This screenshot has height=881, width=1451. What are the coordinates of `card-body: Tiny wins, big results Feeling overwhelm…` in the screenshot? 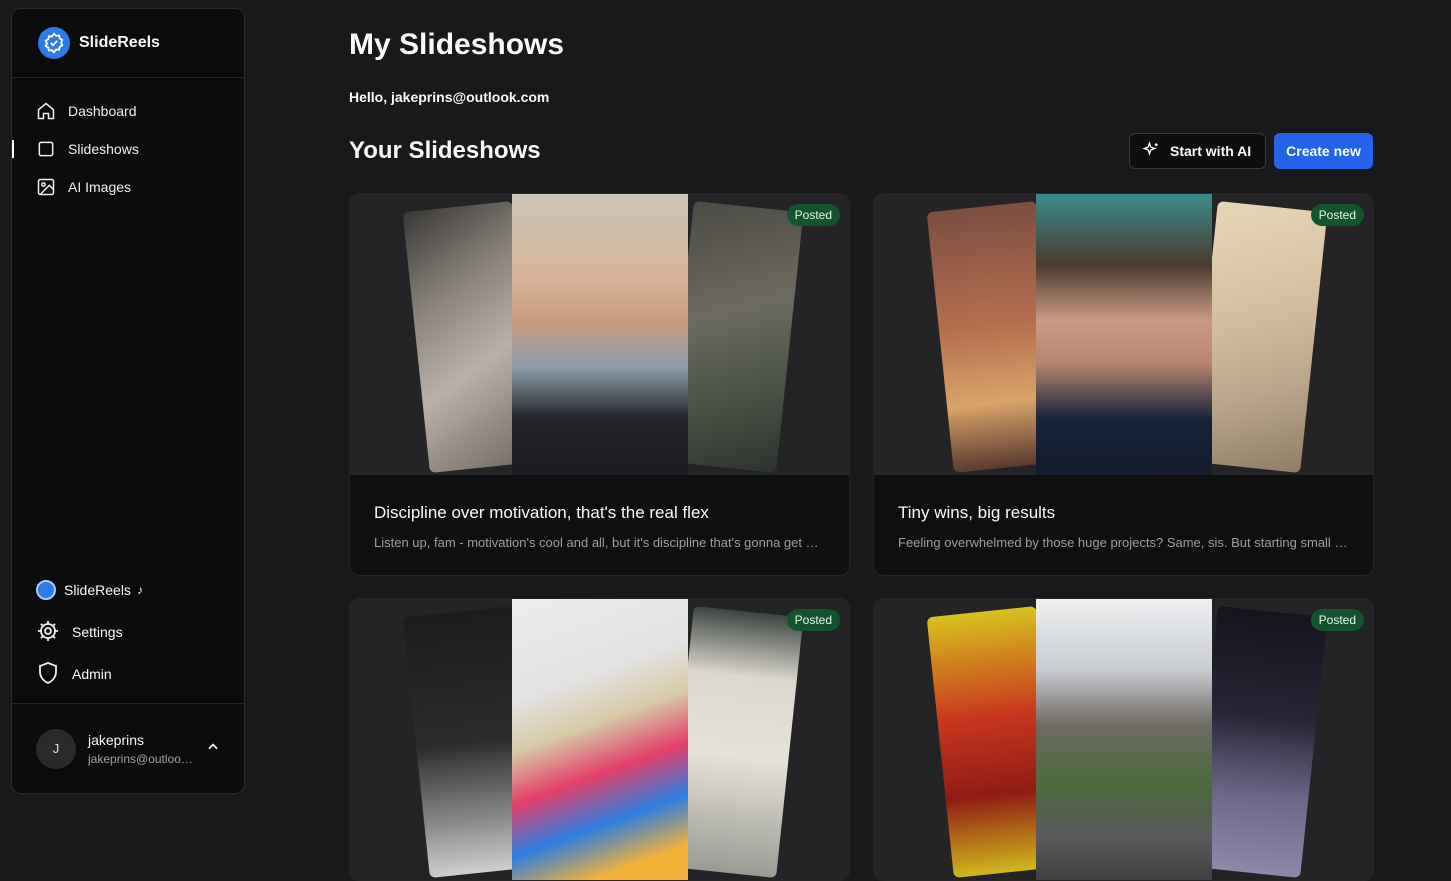 It's located at (1123, 525).